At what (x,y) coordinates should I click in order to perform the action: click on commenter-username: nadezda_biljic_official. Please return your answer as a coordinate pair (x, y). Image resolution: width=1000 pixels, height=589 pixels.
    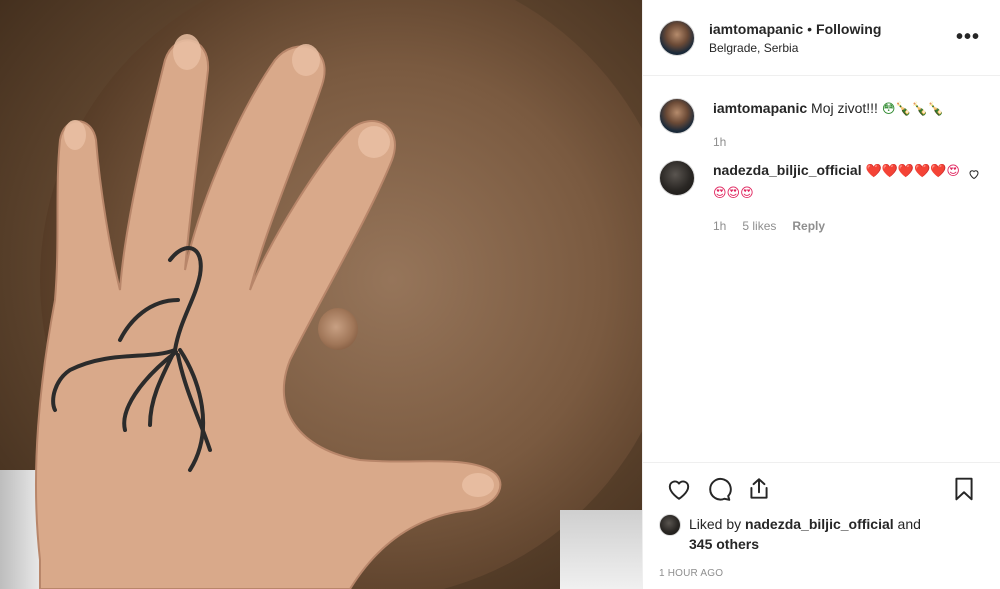
    Looking at the image, I should click on (787, 170).